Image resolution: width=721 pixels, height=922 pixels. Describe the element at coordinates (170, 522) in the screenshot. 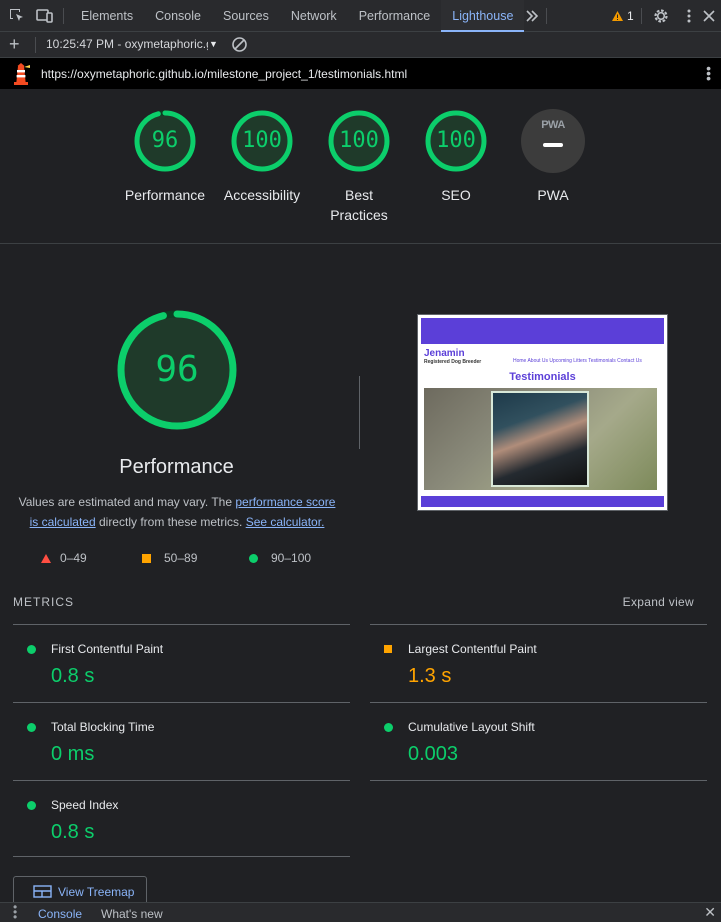

I see `desc-text: directly from these metrics.` at that location.